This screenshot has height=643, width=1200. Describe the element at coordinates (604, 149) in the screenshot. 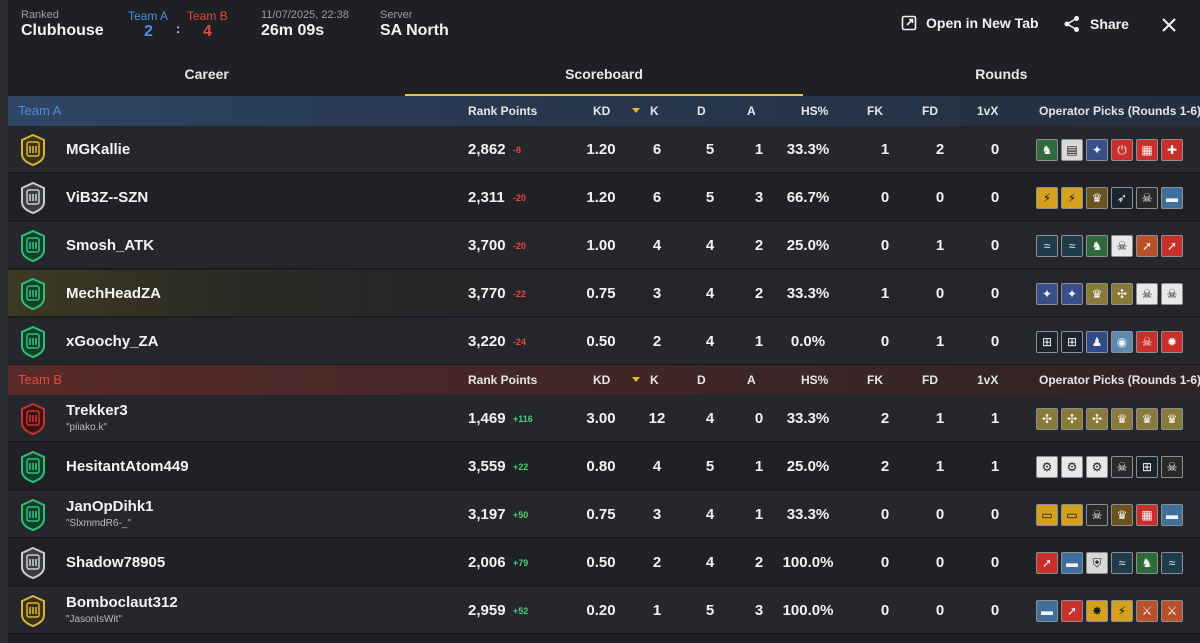

I see `player-row: MGKallie 2,862 -8 1.20 6 5 1 33.3% 1 2 0 ♞ ▤ ✦ ⏻ ▦ ✚` at that location.